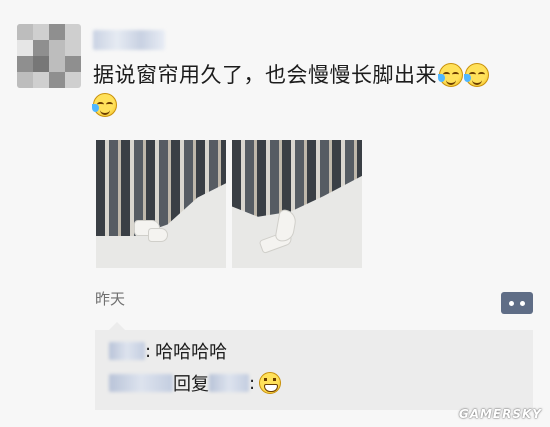 This screenshot has width=550, height=427. I want to click on comment-item: 回复 :, so click(195, 383).